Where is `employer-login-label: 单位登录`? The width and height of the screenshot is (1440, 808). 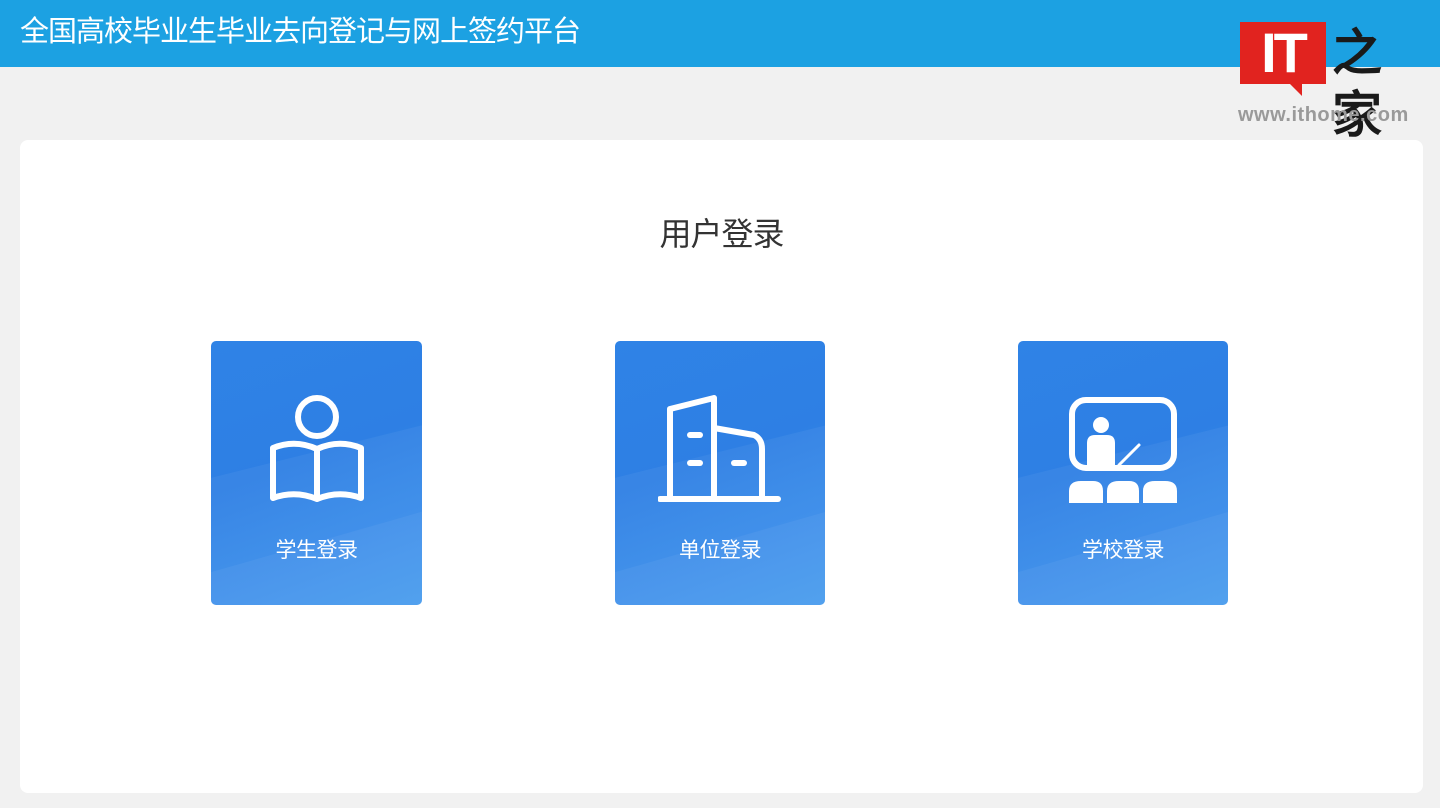 employer-login-label: 单位登录 is located at coordinates (720, 550).